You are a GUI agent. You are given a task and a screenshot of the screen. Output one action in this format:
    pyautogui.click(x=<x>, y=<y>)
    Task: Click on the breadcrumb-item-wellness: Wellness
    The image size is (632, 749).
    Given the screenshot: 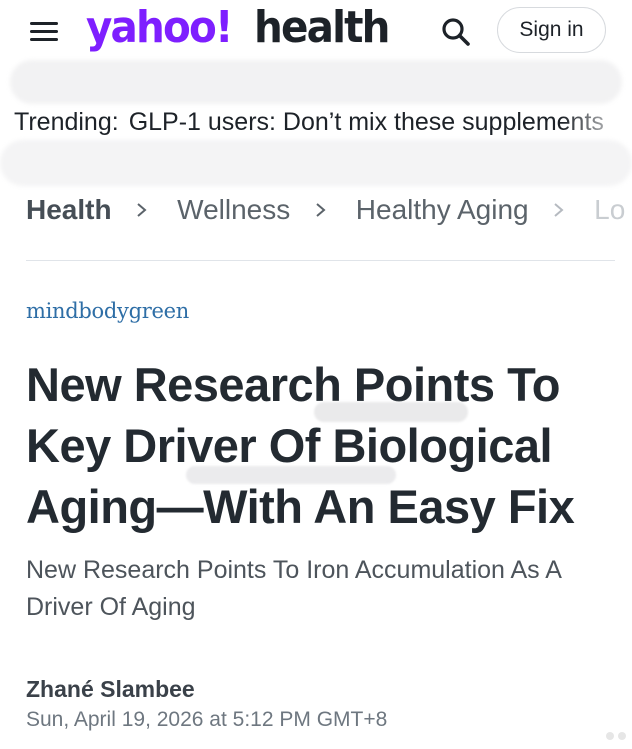 What is the action you would take?
    pyautogui.click(x=233, y=209)
    